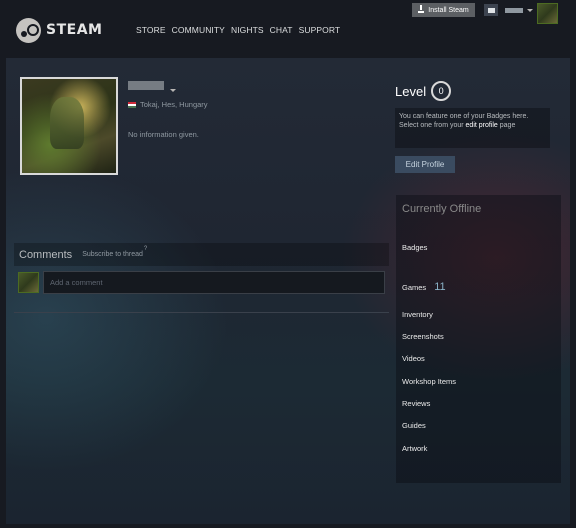  What do you see at coordinates (432, 125) in the screenshot?
I see `badge-notice-pre: Select one from your` at bounding box center [432, 125].